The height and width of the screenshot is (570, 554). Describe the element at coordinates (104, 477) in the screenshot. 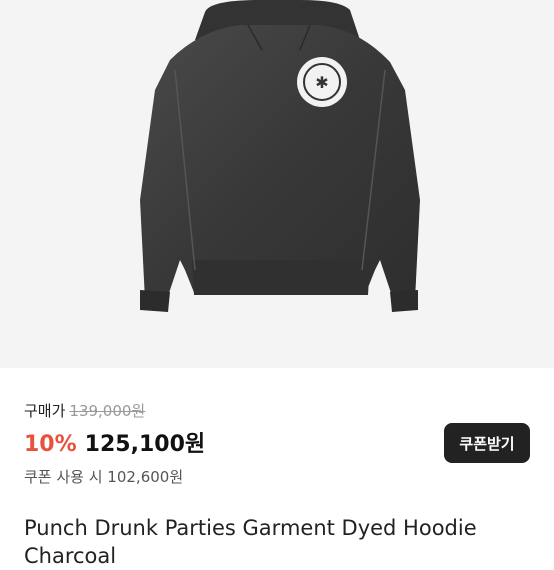

I see `coupon-price-text: 쿠폰 사용 시 102,600원` at that location.